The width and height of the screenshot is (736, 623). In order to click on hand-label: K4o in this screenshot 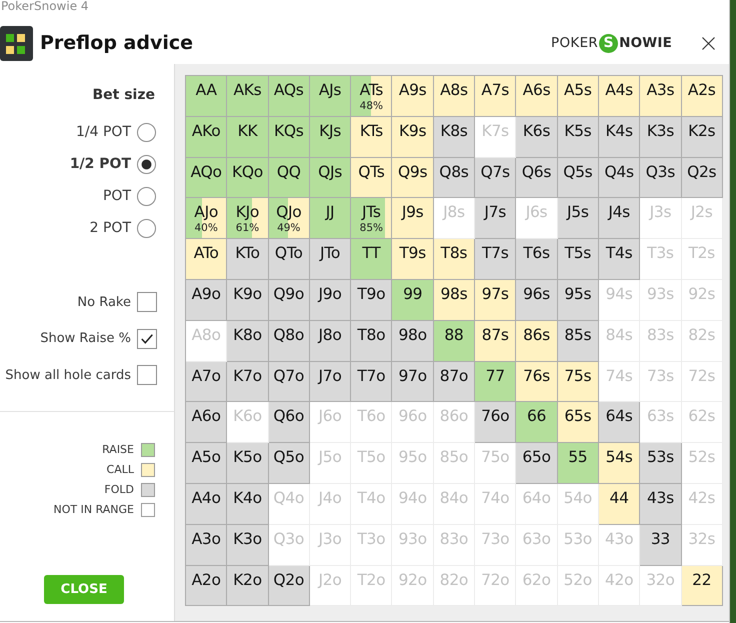, I will do `click(247, 497)`.